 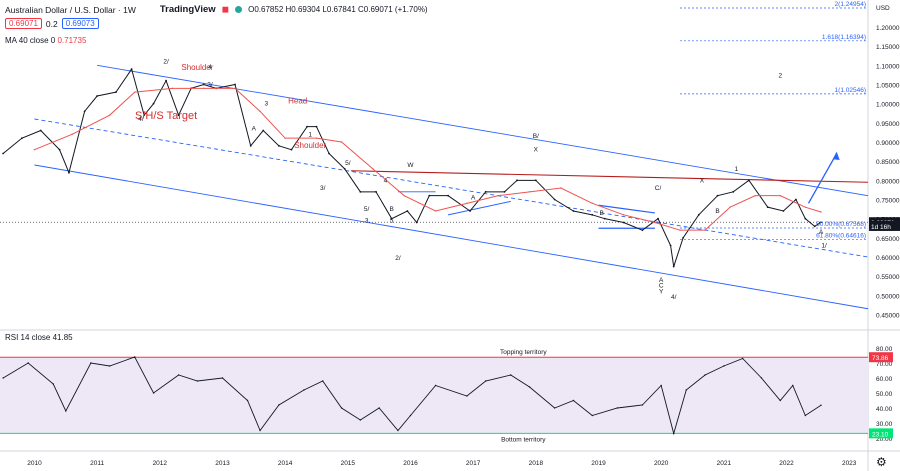 I want to click on ask-button: 0.69073, so click(x=80, y=23).